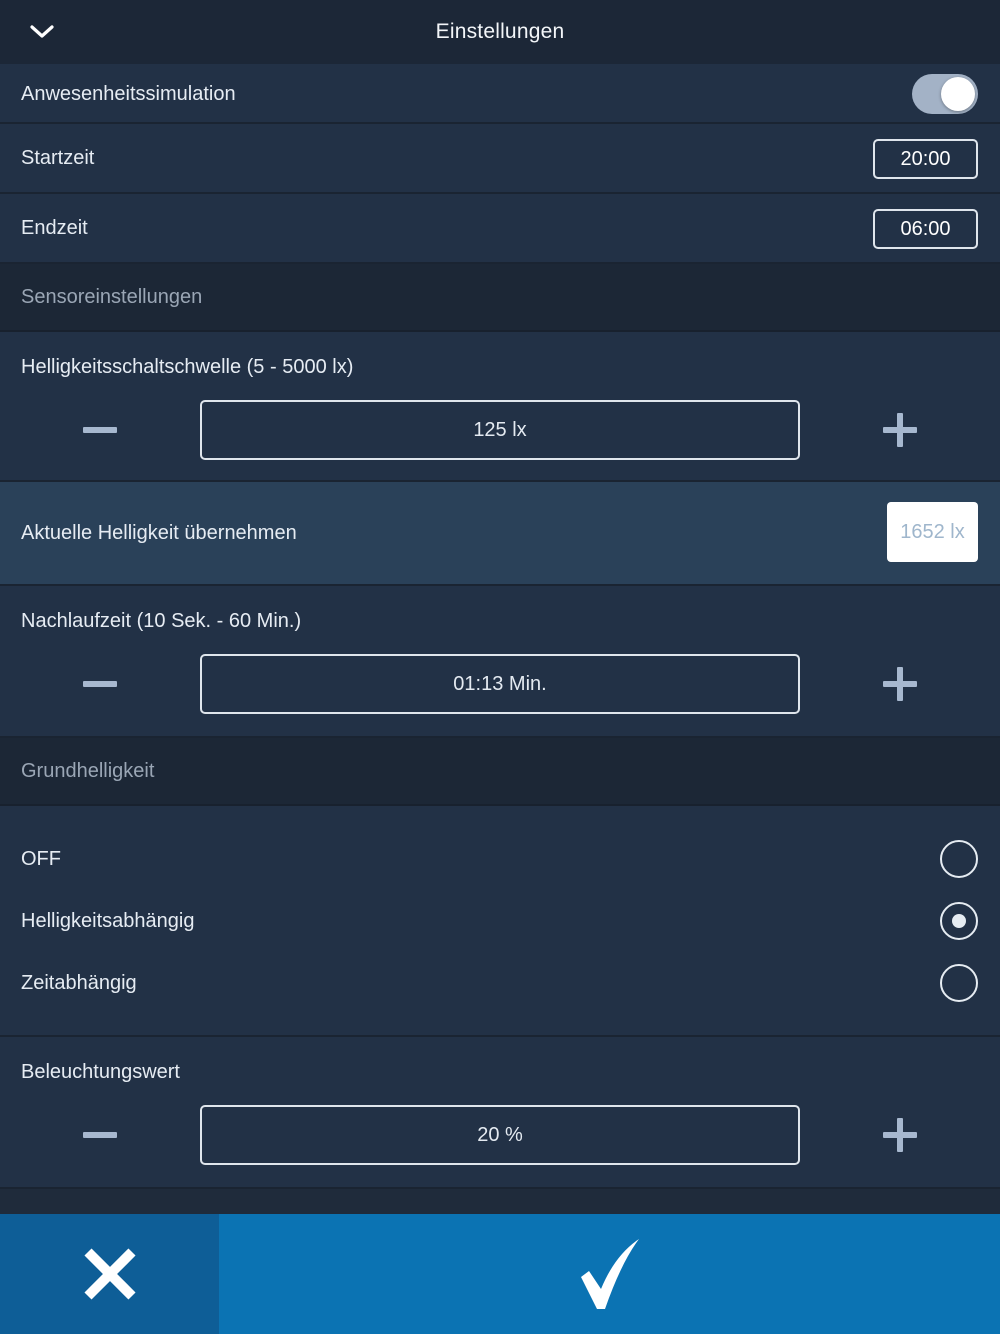 The width and height of the screenshot is (1000, 1334). Describe the element at coordinates (88, 771) in the screenshot. I see `section-title: Grundhelligkeit` at that location.